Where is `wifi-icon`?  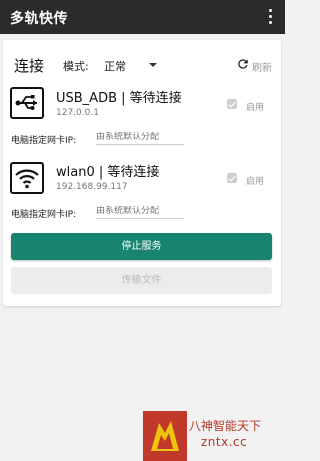
wifi-icon is located at coordinates (27, 178).